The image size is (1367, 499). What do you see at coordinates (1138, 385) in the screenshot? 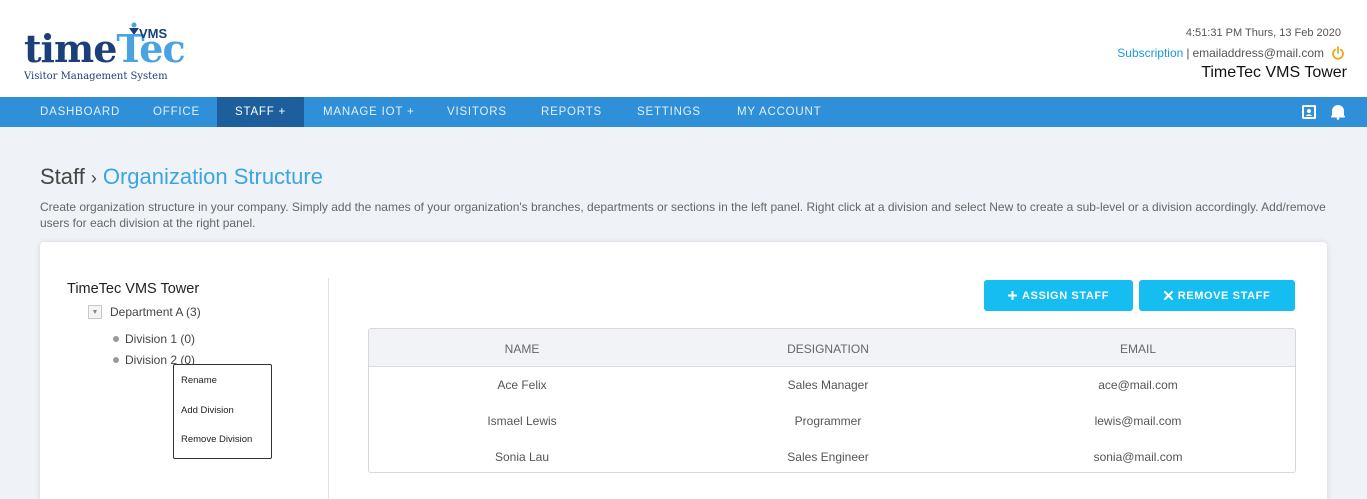
I see `cell-email: ace@mail.com` at bounding box center [1138, 385].